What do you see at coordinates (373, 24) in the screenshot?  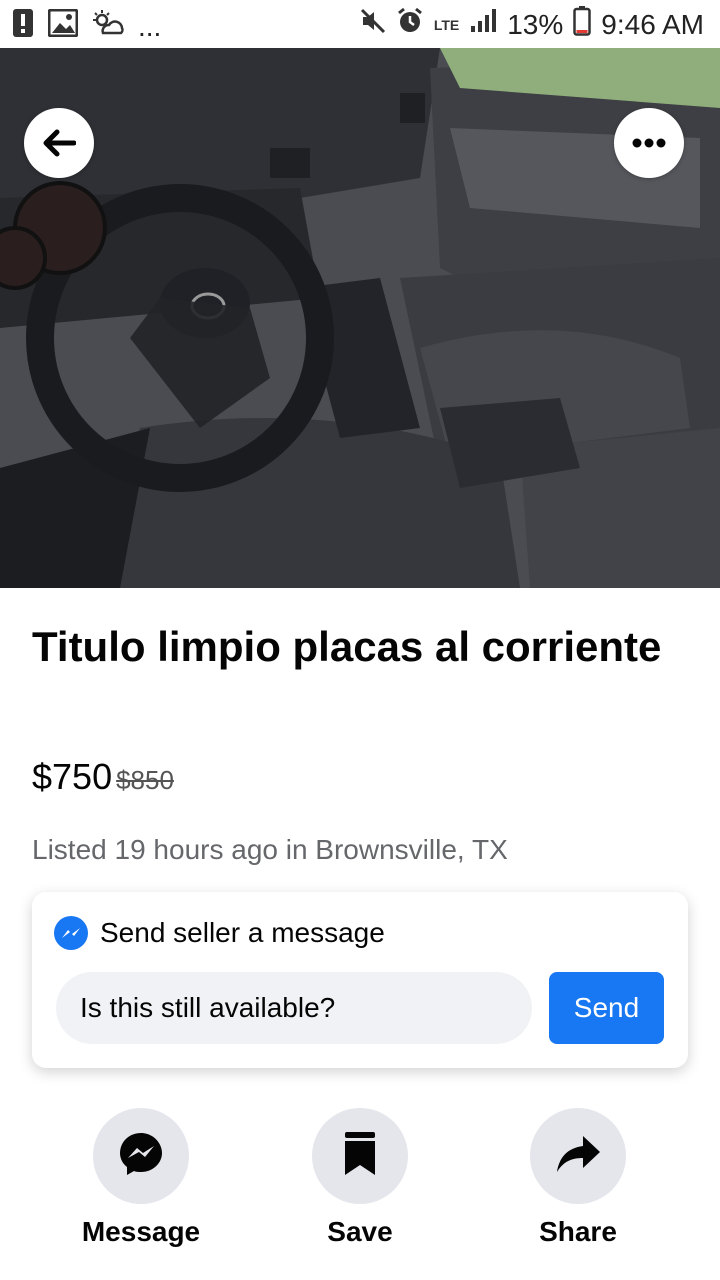 I see `mute-icon` at bounding box center [373, 24].